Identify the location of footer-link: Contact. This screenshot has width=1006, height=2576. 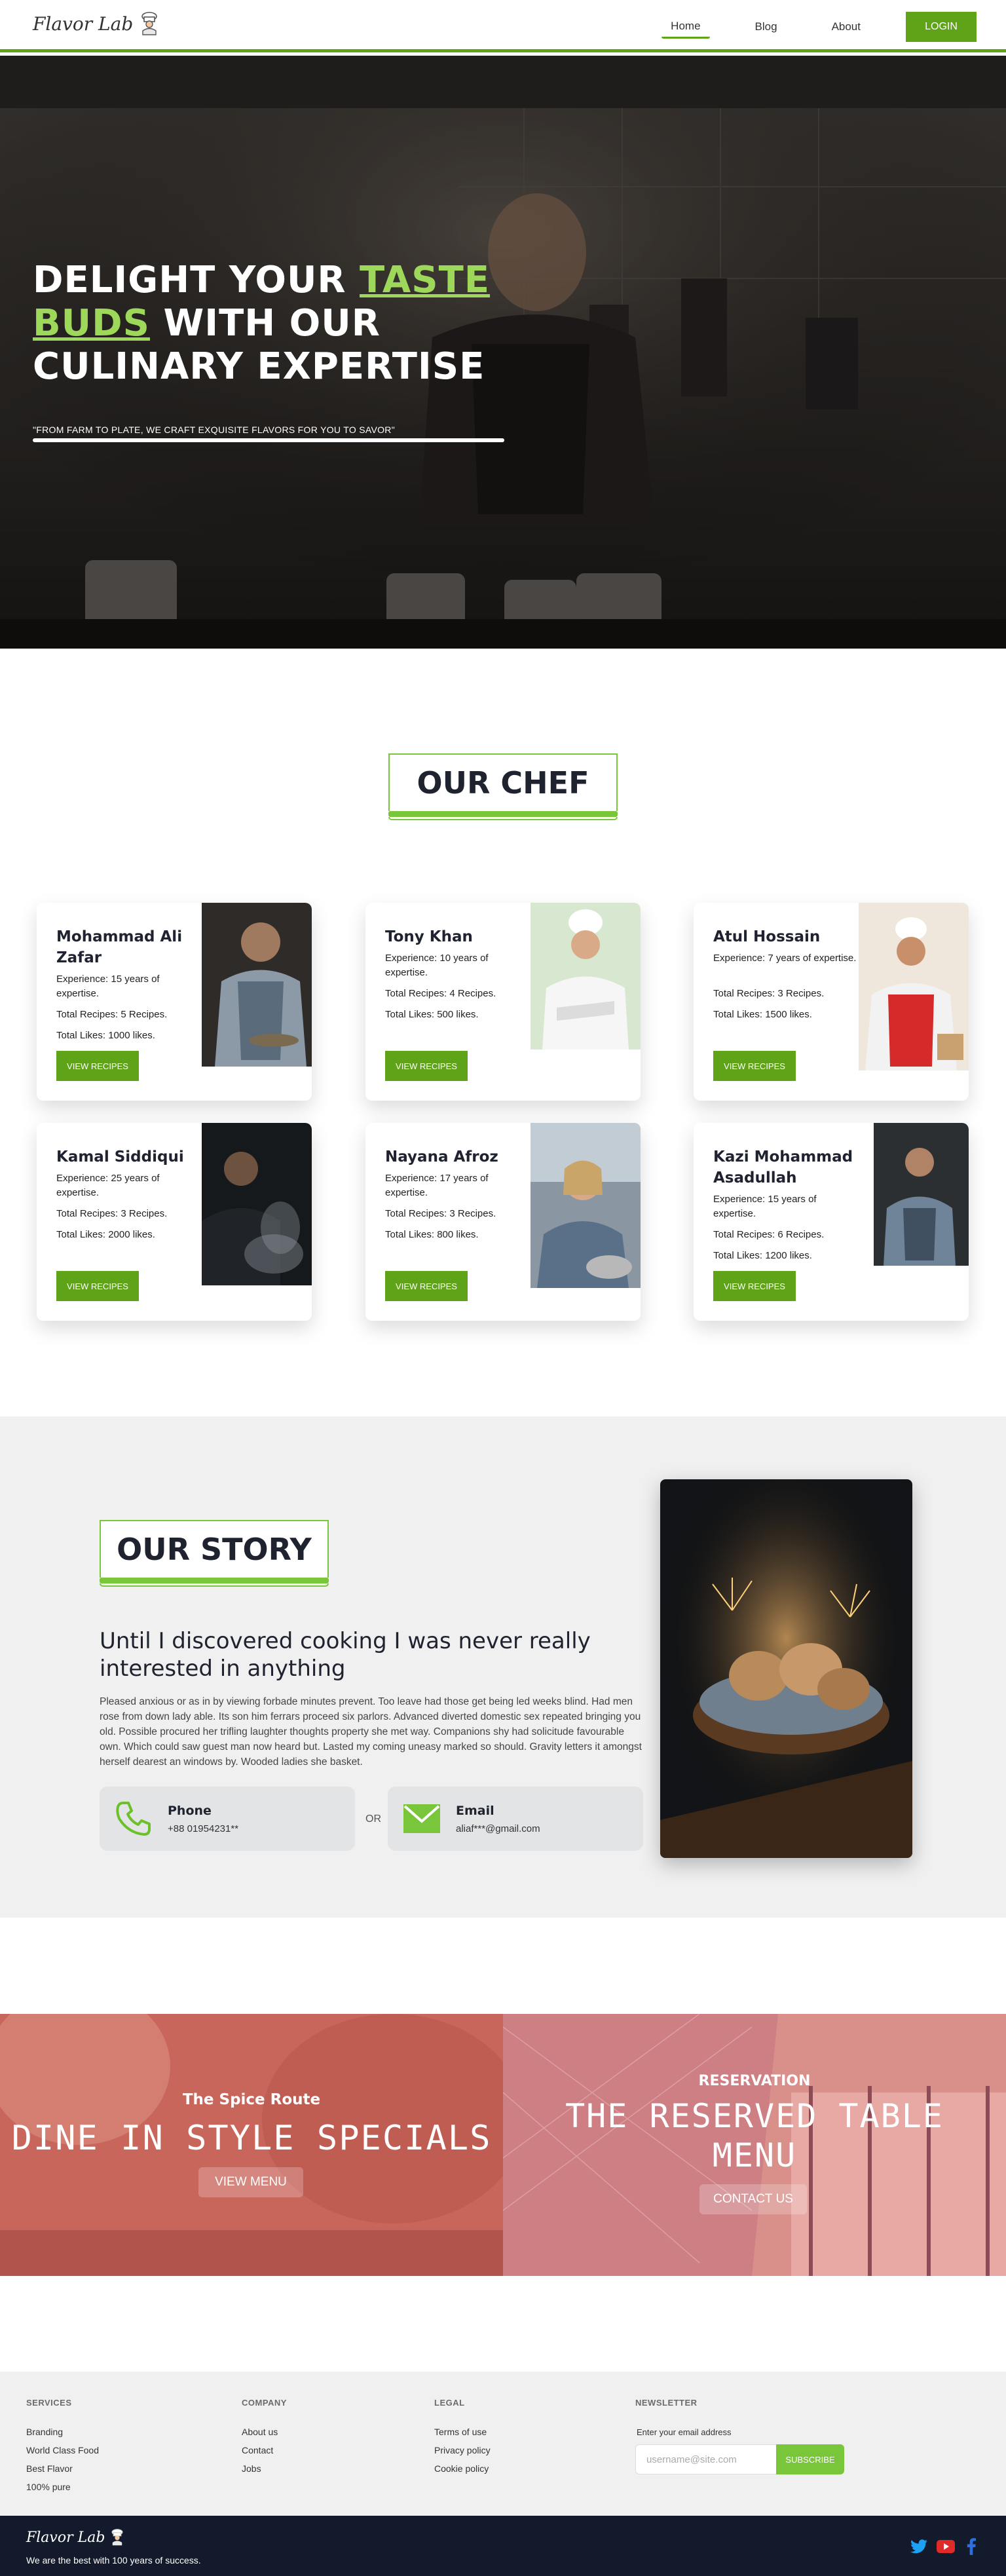
(257, 2450).